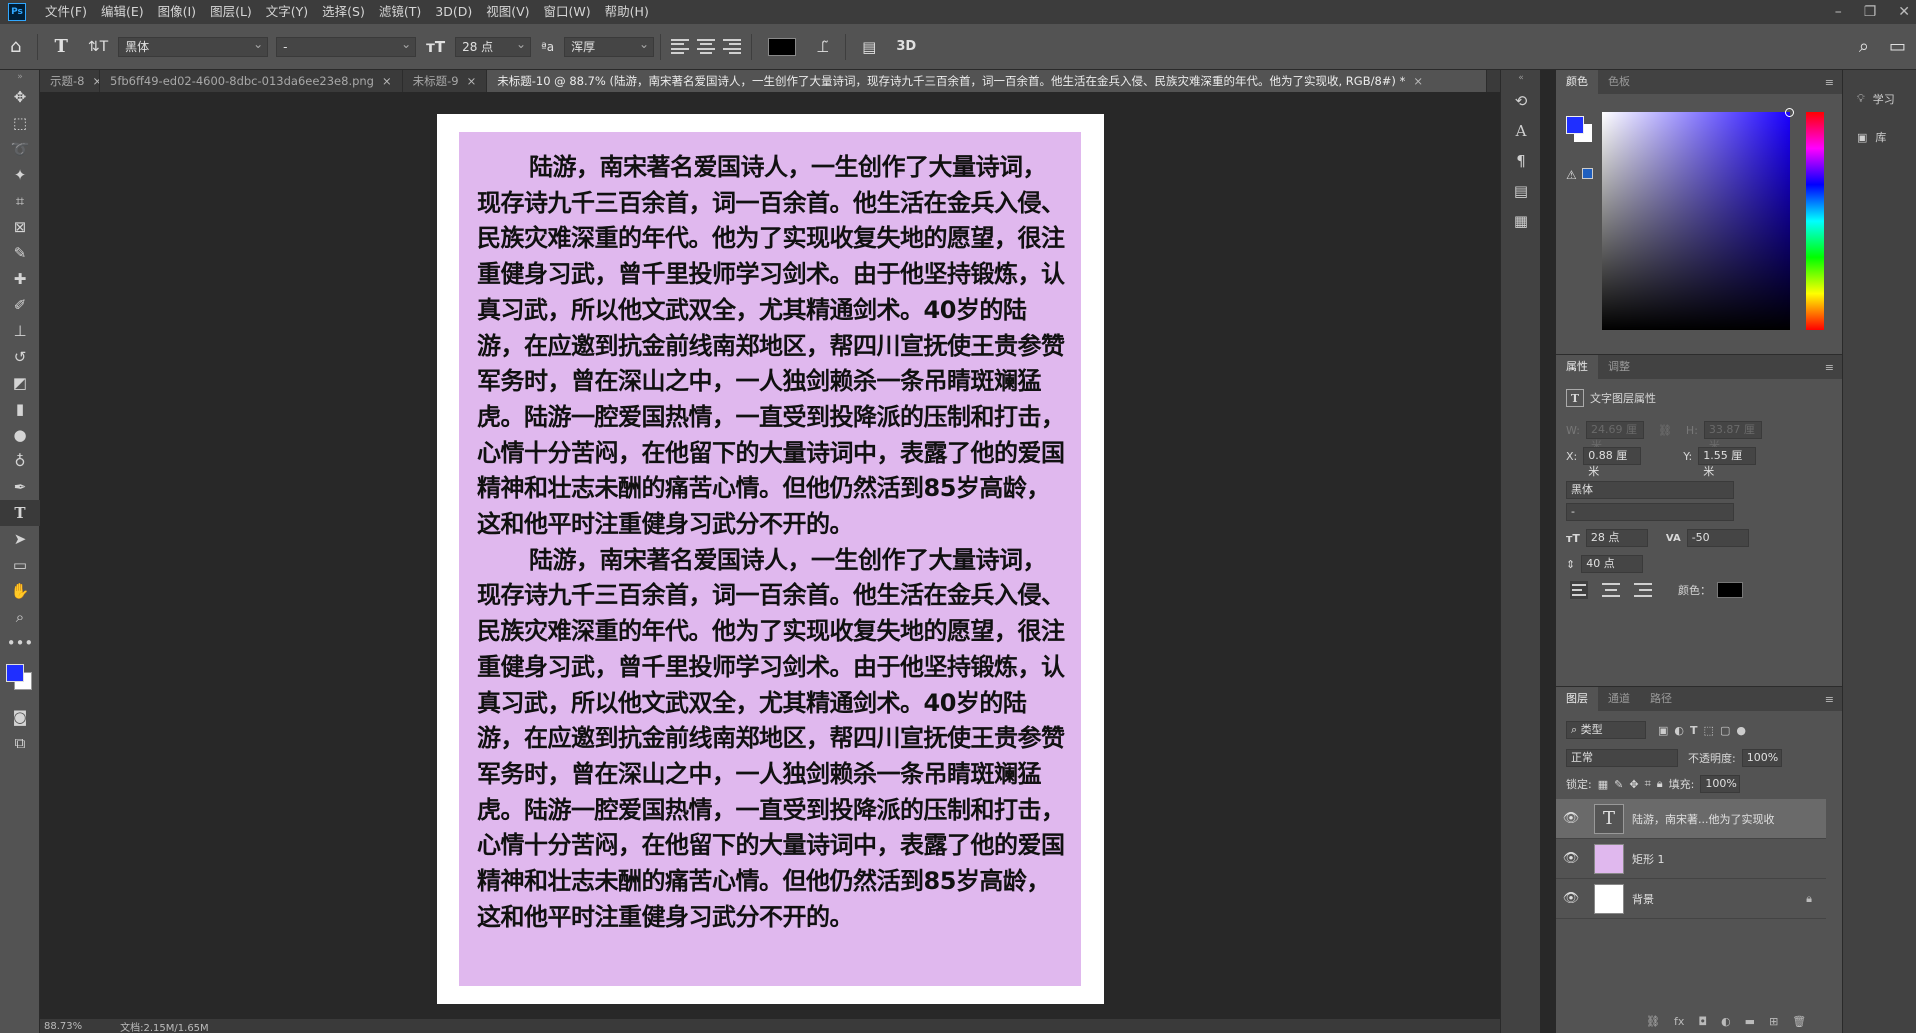  I want to click on fill-field: 100%, so click(1720, 784).